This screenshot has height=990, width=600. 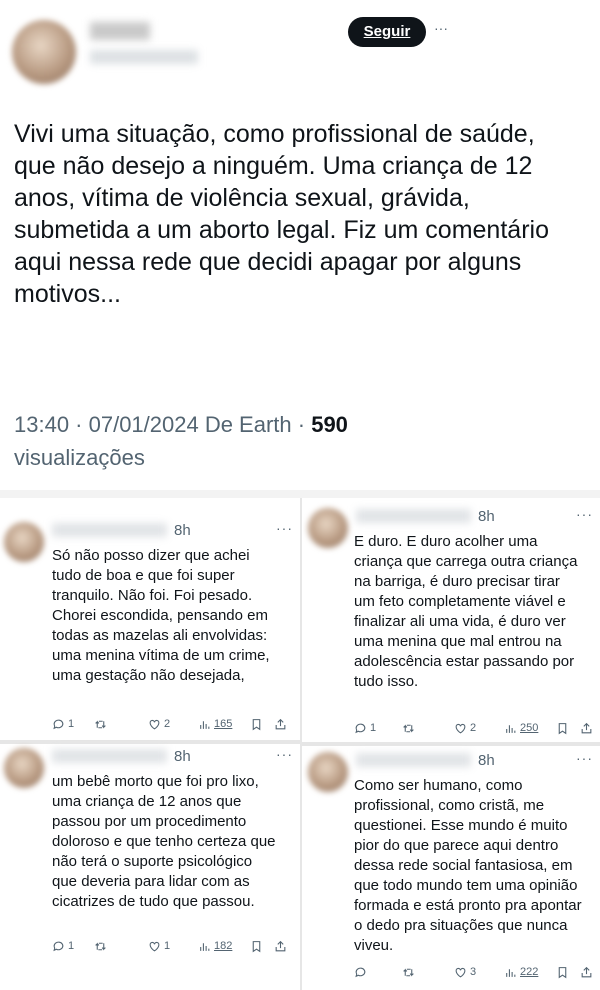 I want to click on author-avatar, so click(x=44, y=52).